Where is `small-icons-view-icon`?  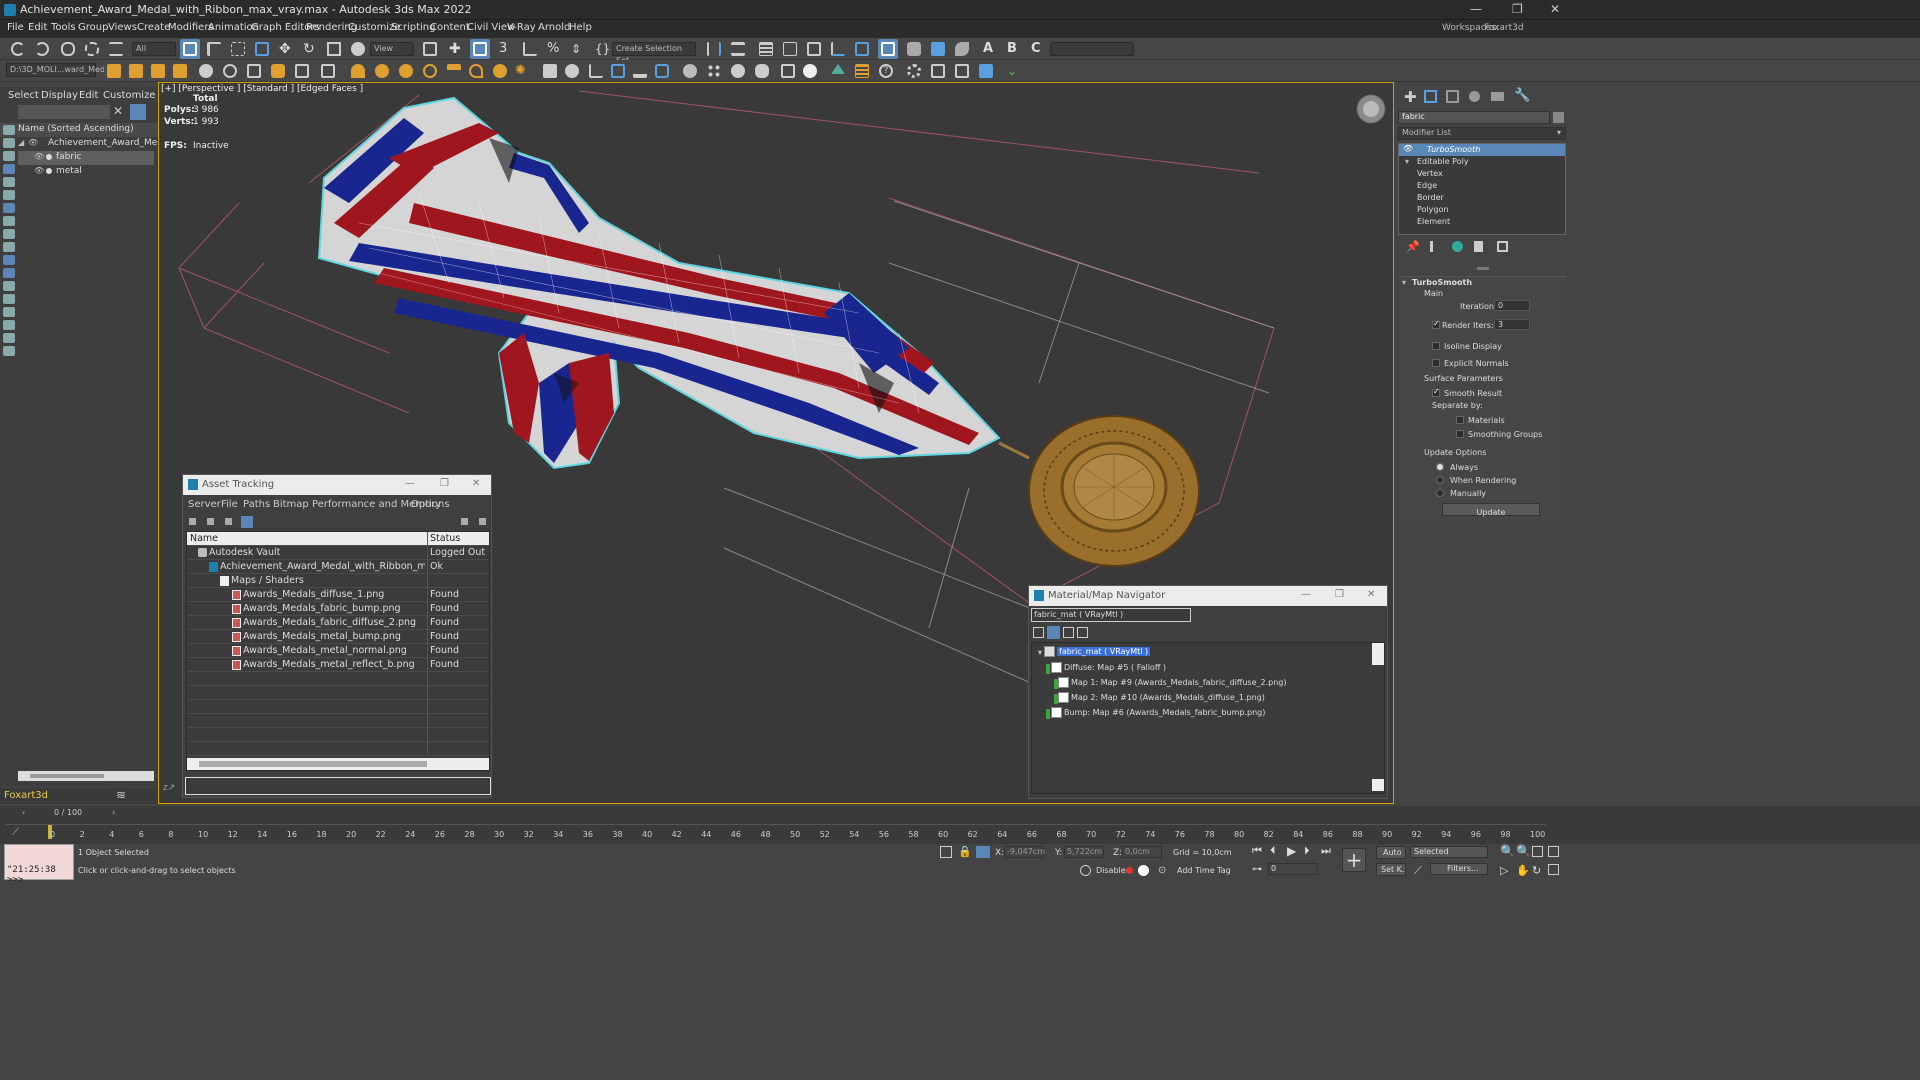 small-icons-view-icon is located at coordinates (1068, 632).